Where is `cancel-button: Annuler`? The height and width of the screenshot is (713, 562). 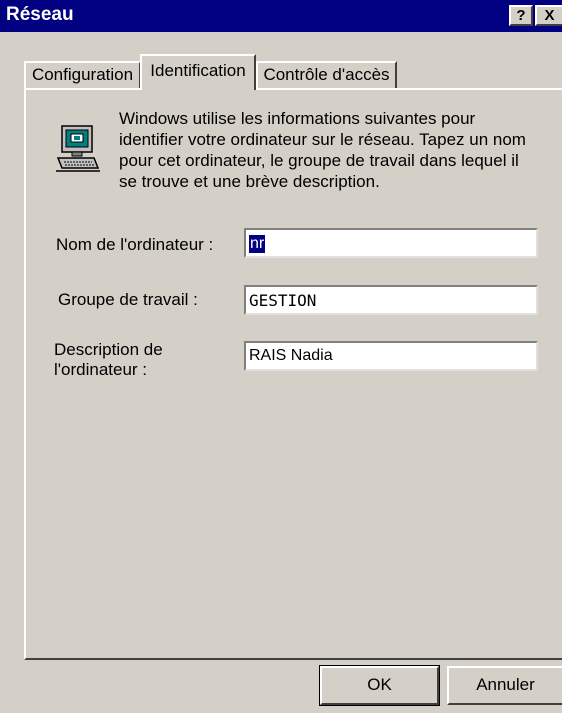
cancel-button: Annuler is located at coordinates (504, 685).